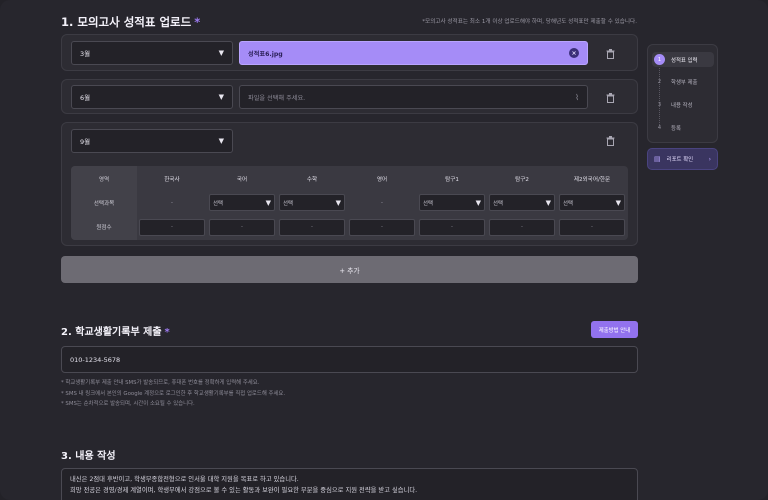 This screenshot has height=500, width=768. What do you see at coordinates (128, 404) in the screenshot?
I see `note-line: * SMS는 순차적으로 발송되며, 시간이 소요될 수 있습니다.` at bounding box center [128, 404].